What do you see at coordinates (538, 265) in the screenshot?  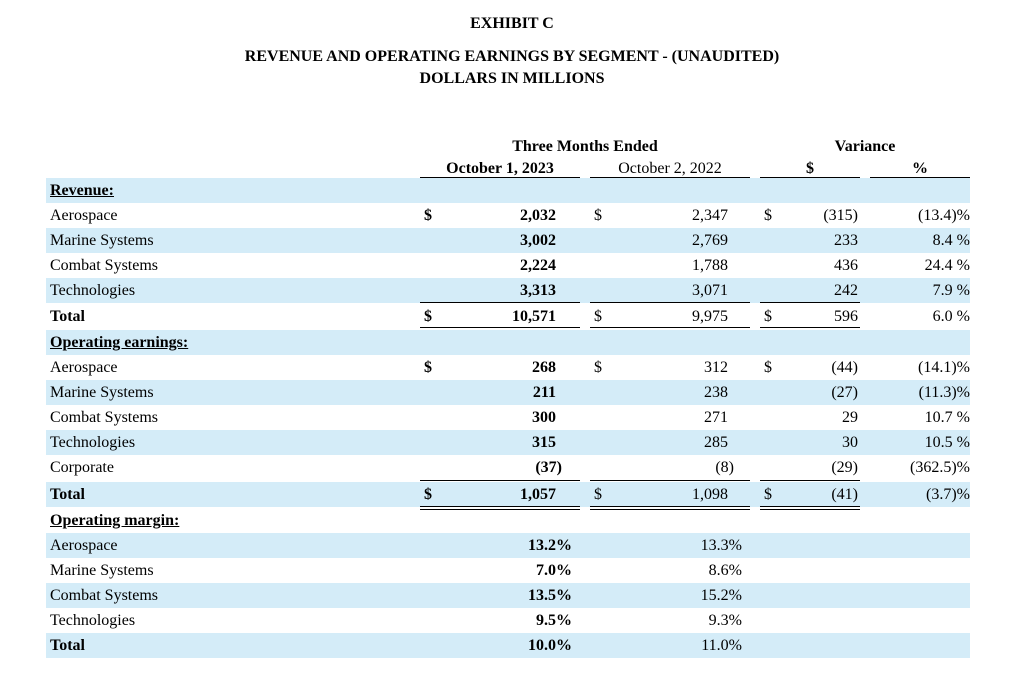 I see `value-2023: 2,224` at bounding box center [538, 265].